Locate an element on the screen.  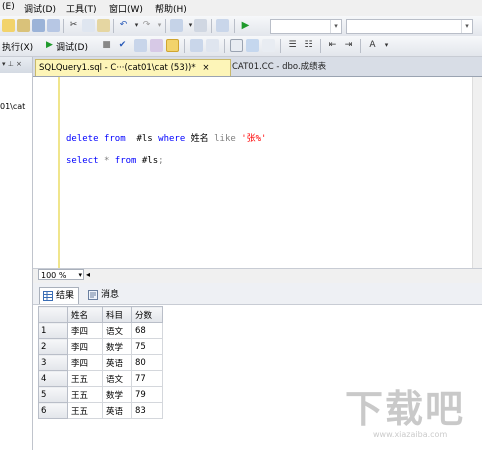
window-icon is located at coordinates (222, 25).